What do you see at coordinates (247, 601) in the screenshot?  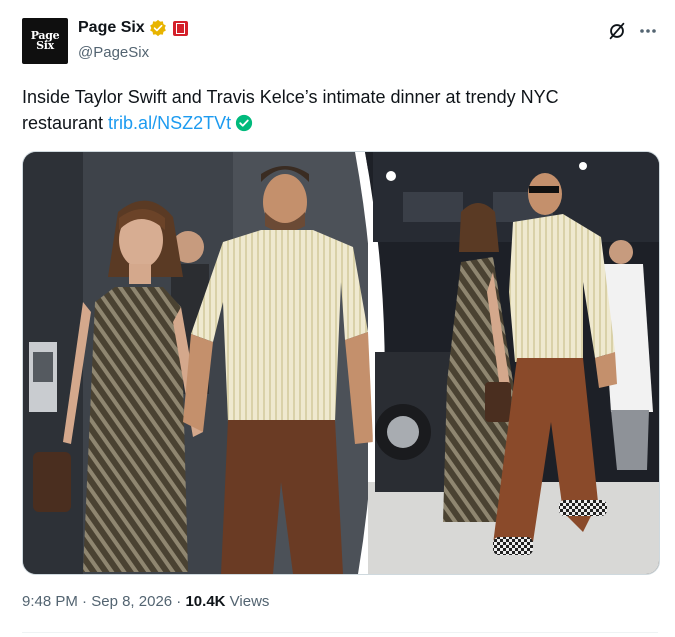 I see `views-label: Views` at bounding box center [247, 601].